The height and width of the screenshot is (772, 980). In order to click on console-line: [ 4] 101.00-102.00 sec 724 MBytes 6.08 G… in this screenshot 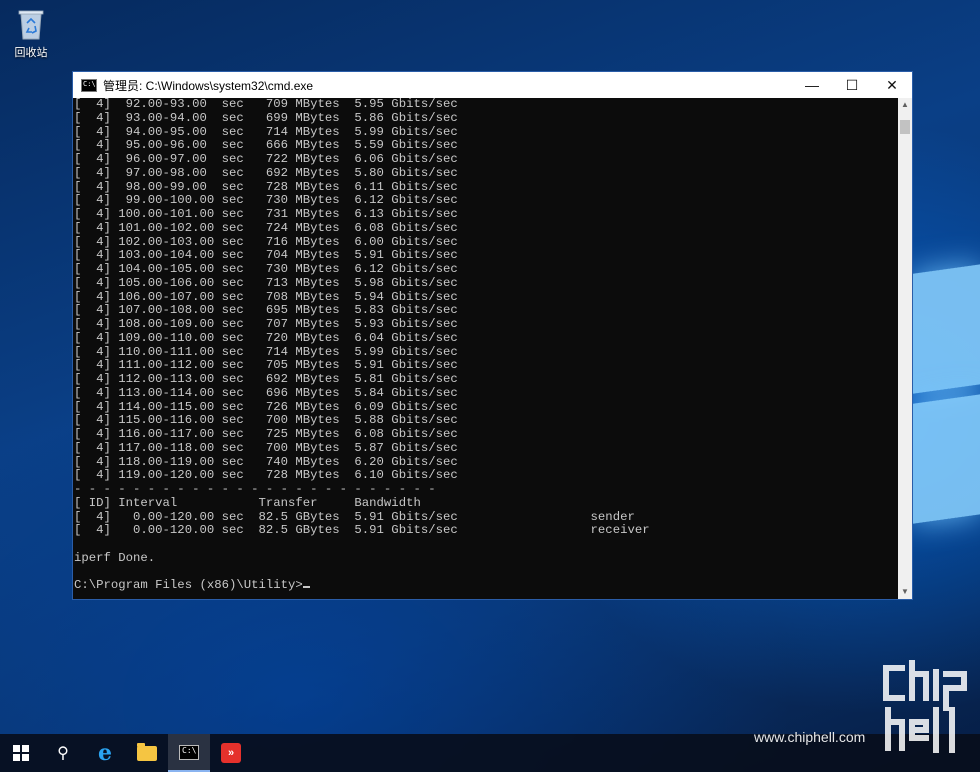, I will do `click(266, 227)`.